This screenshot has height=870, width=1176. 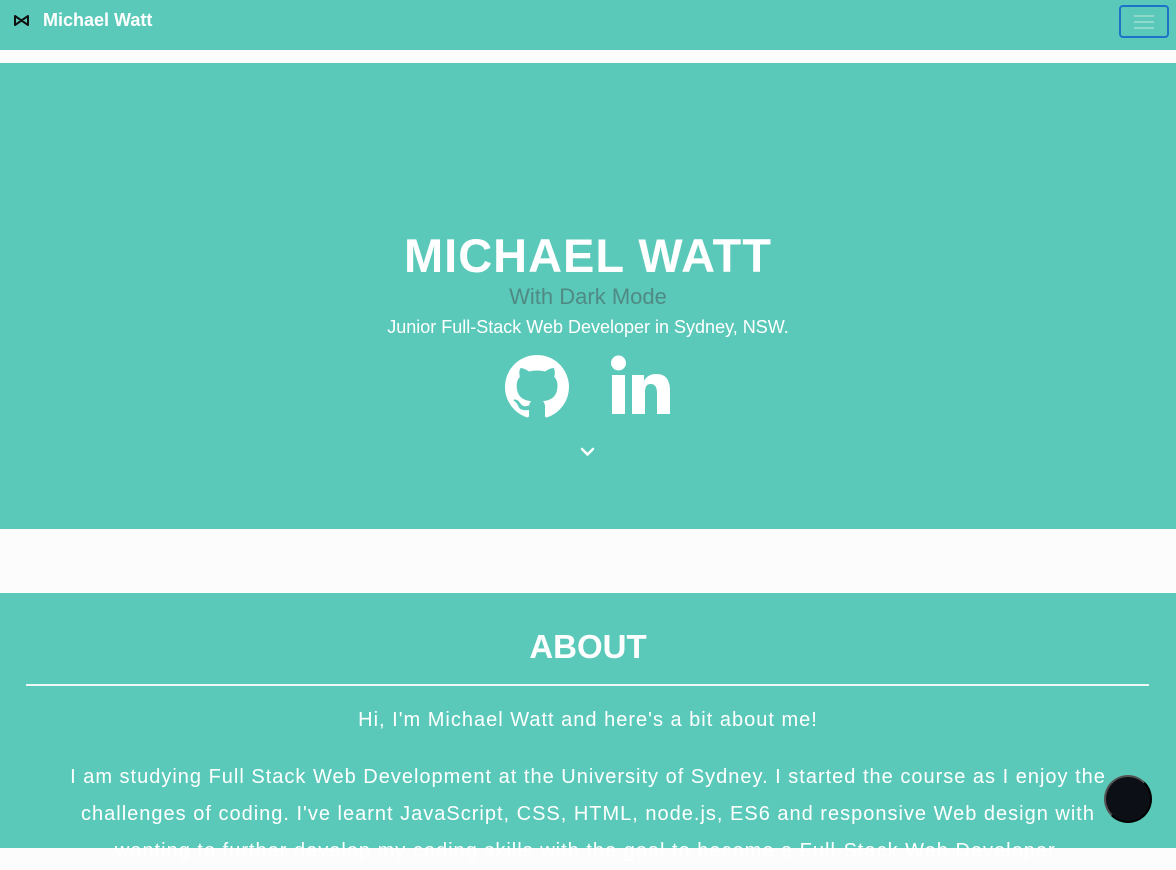 I want to click on hamburger-menu-icon, so click(x=1144, y=22).